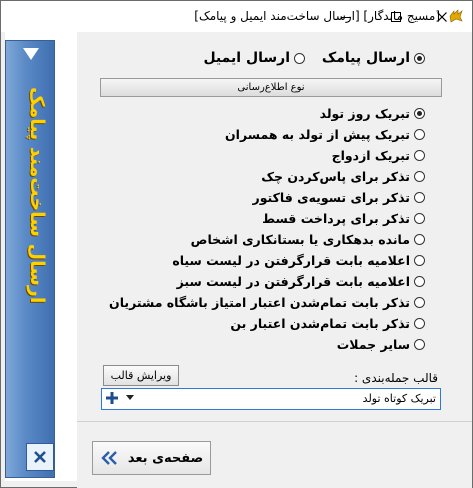  I want to click on option-marriage: تبریک ازدواج, so click(378, 155).